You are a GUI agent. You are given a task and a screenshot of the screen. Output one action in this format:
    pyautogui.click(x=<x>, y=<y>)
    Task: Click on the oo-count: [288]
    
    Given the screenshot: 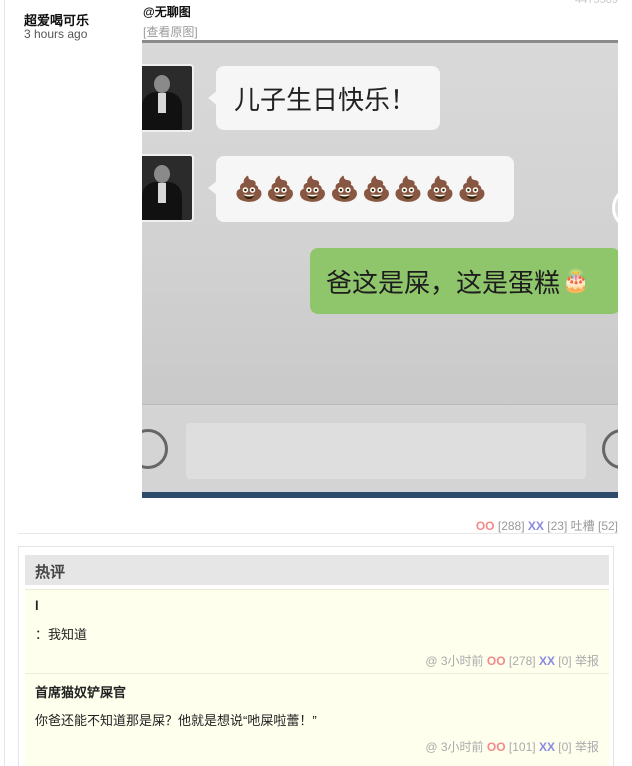 What is the action you would take?
    pyautogui.click(x=511, y=526)
    